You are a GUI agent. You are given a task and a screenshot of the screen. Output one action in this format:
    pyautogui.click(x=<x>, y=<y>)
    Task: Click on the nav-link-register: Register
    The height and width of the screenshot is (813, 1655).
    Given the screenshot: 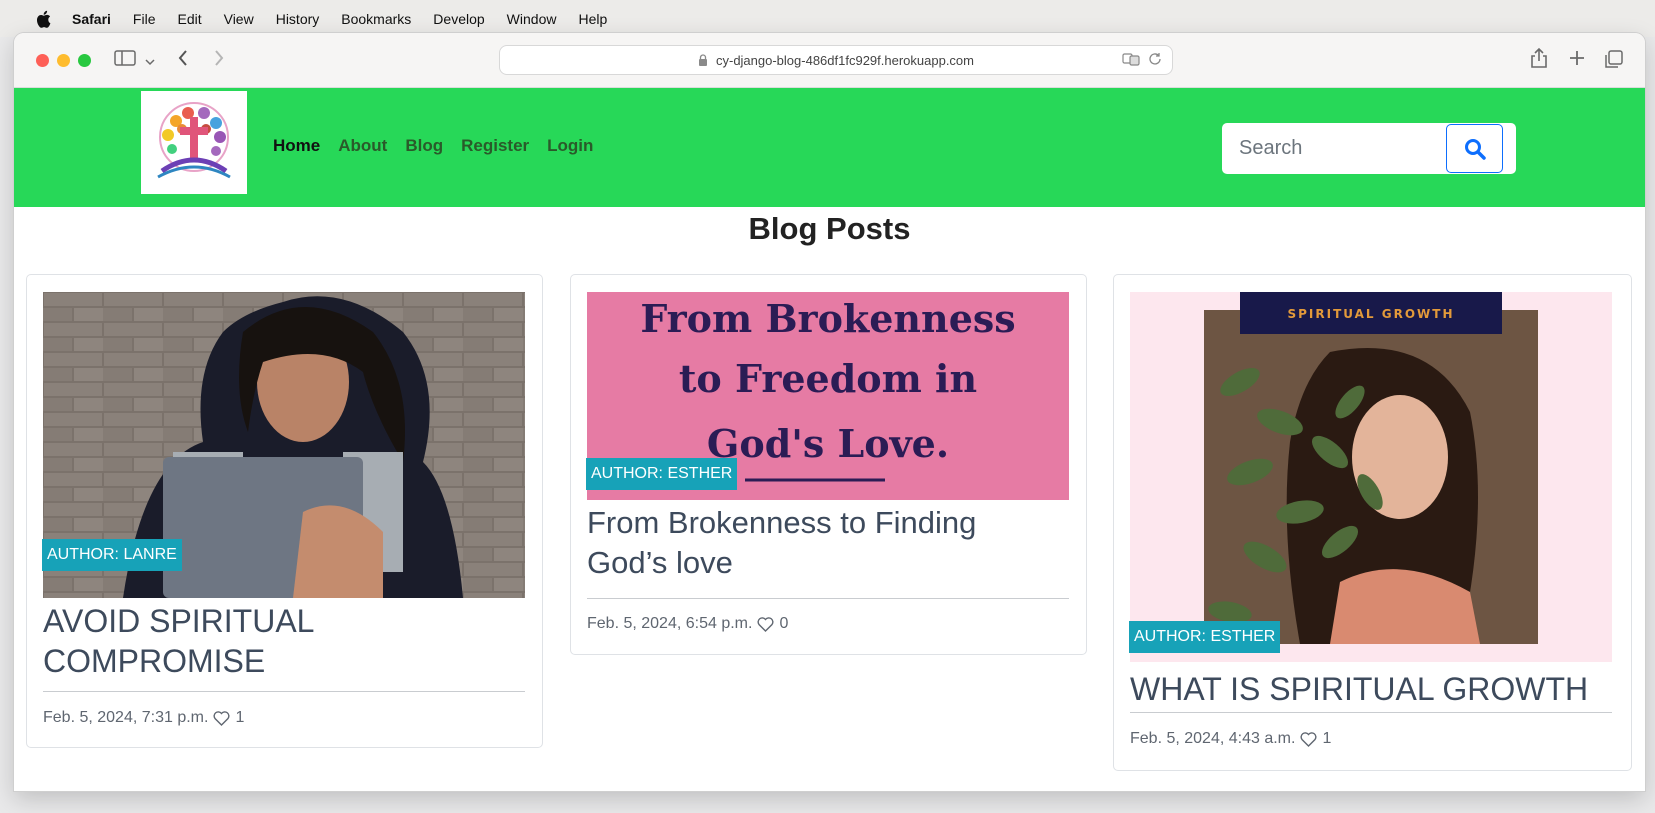 What is the action you would take?
    pyautogui.click(x=495, y=146)
    